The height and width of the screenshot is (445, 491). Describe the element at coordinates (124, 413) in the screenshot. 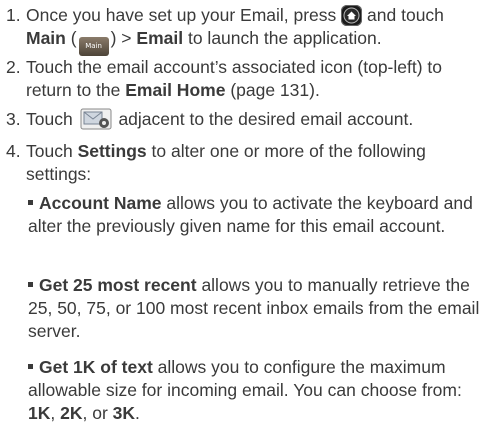

I see `option-3k: 3K` at that location.